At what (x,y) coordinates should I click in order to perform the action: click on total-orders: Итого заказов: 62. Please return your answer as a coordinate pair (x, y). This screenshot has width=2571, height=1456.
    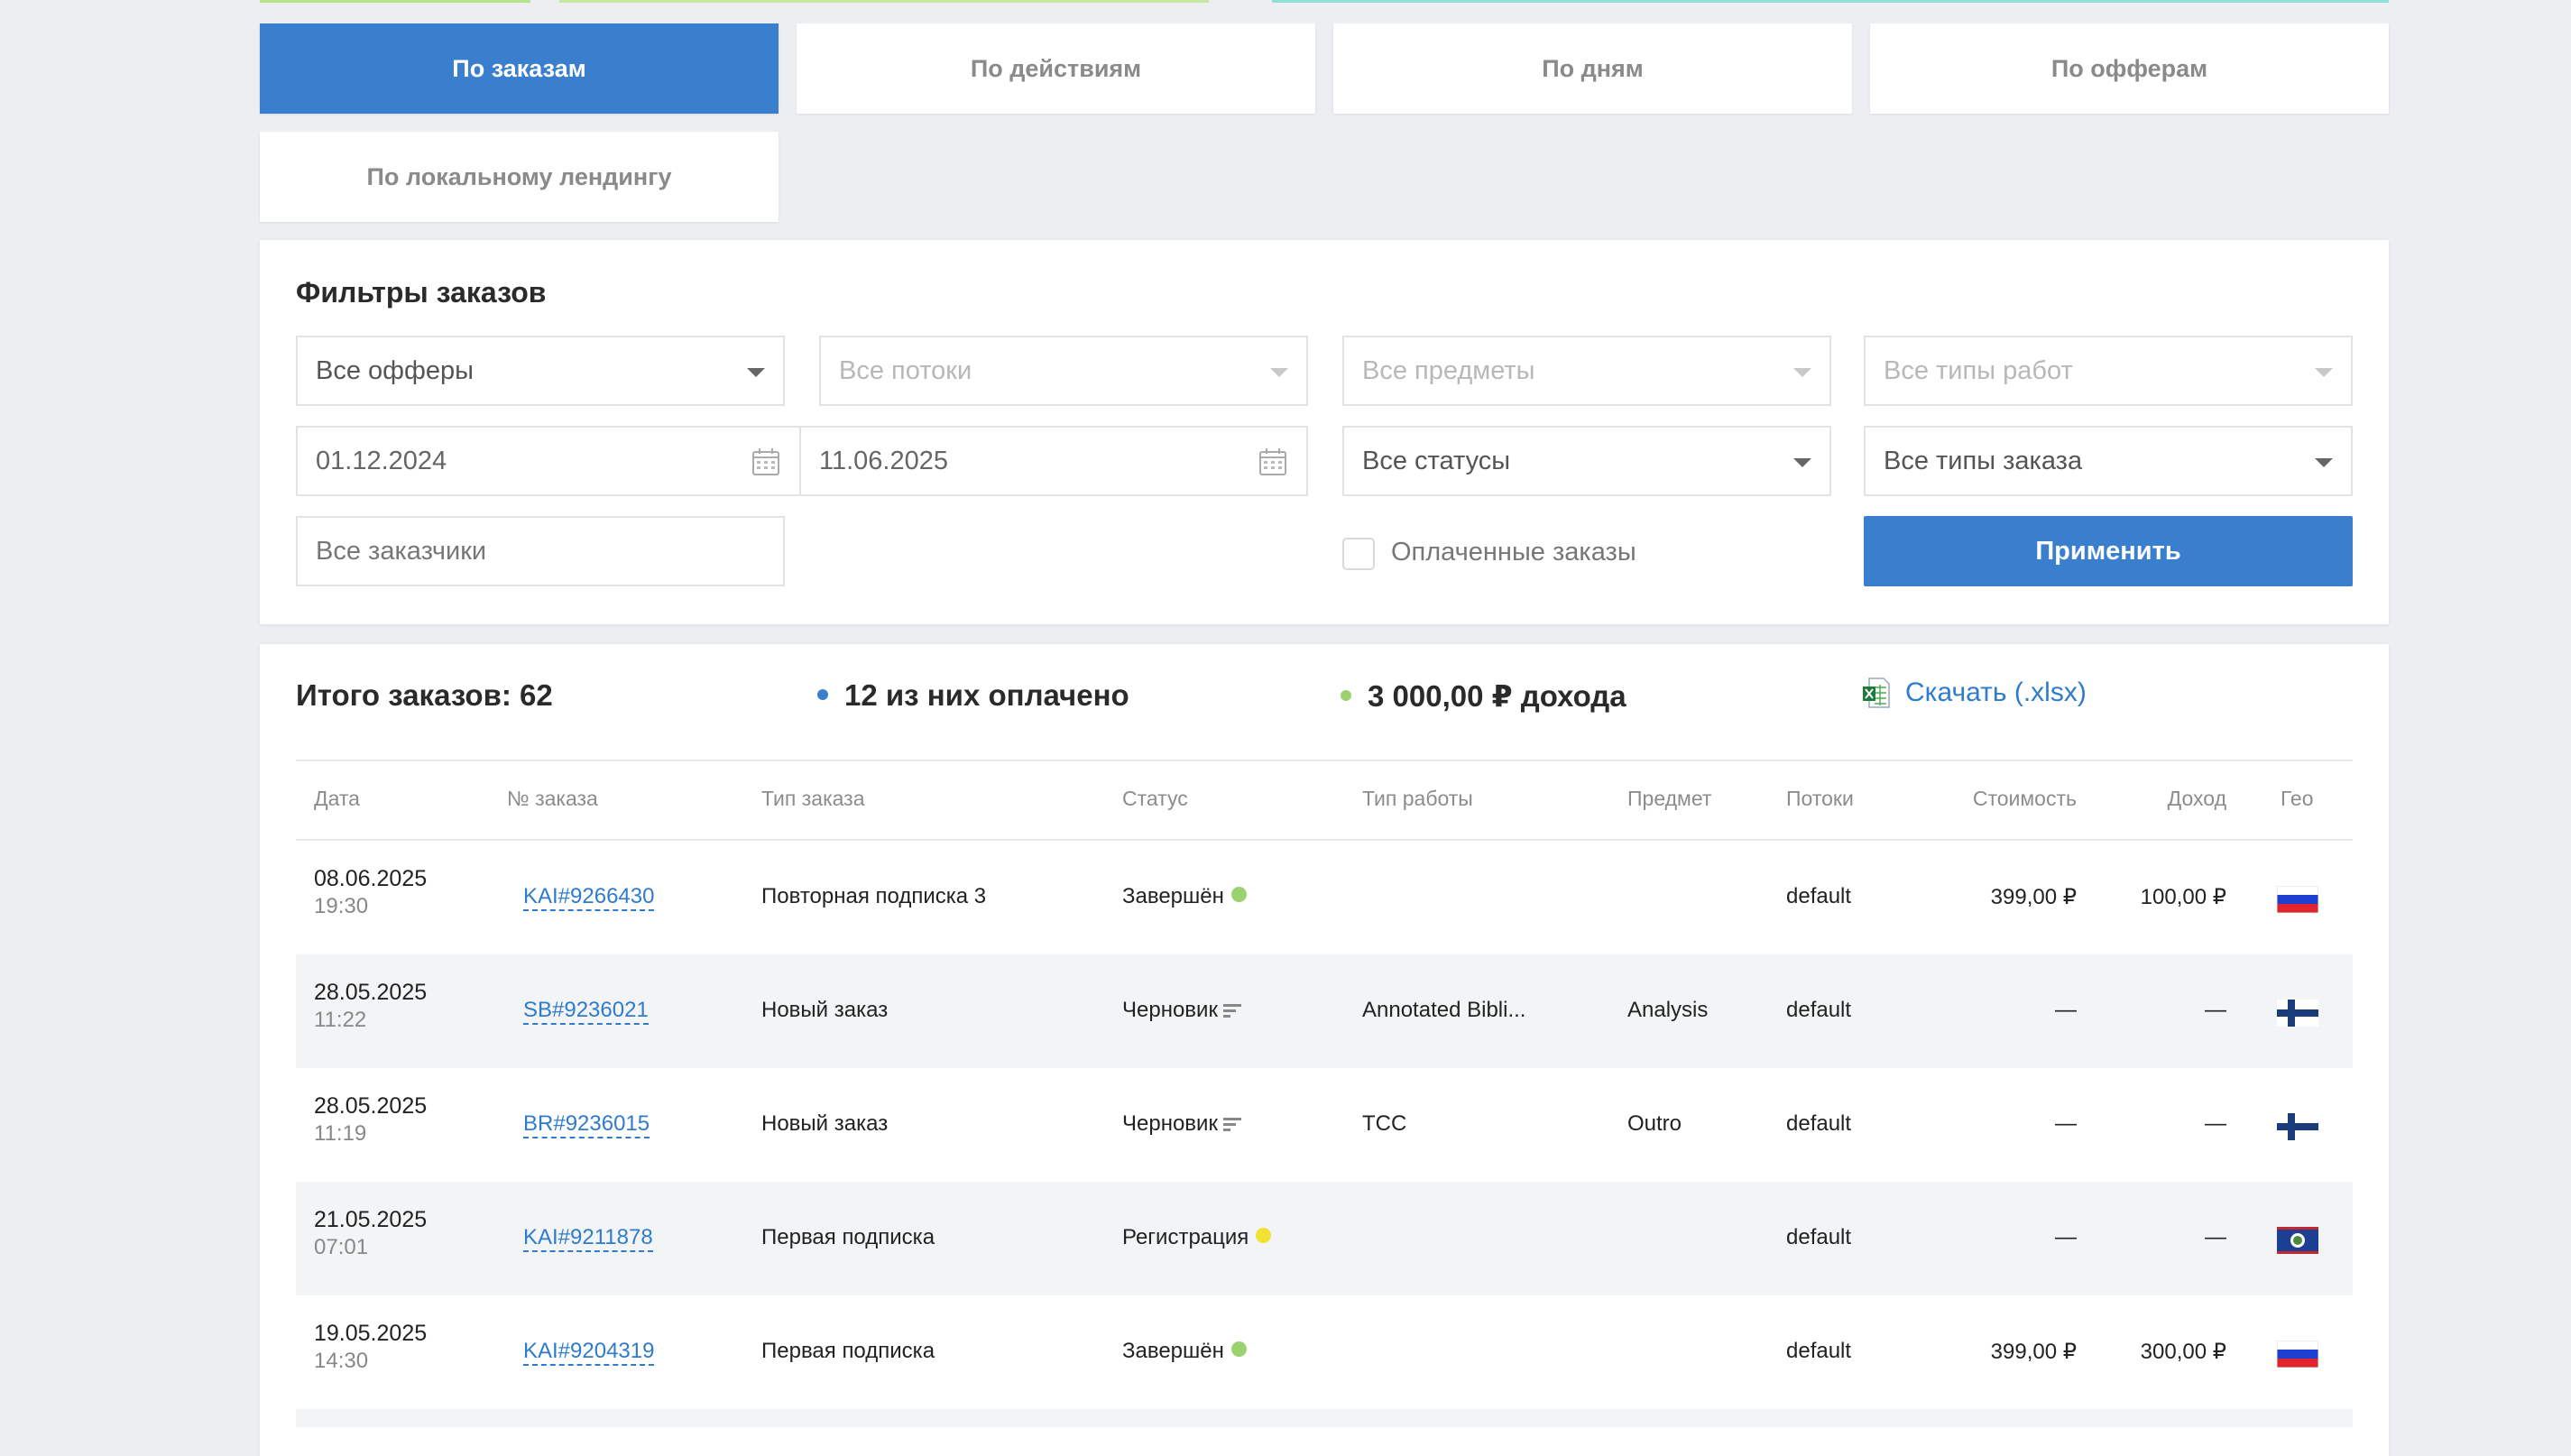
    Looking at the image, I should click on (424, 695).